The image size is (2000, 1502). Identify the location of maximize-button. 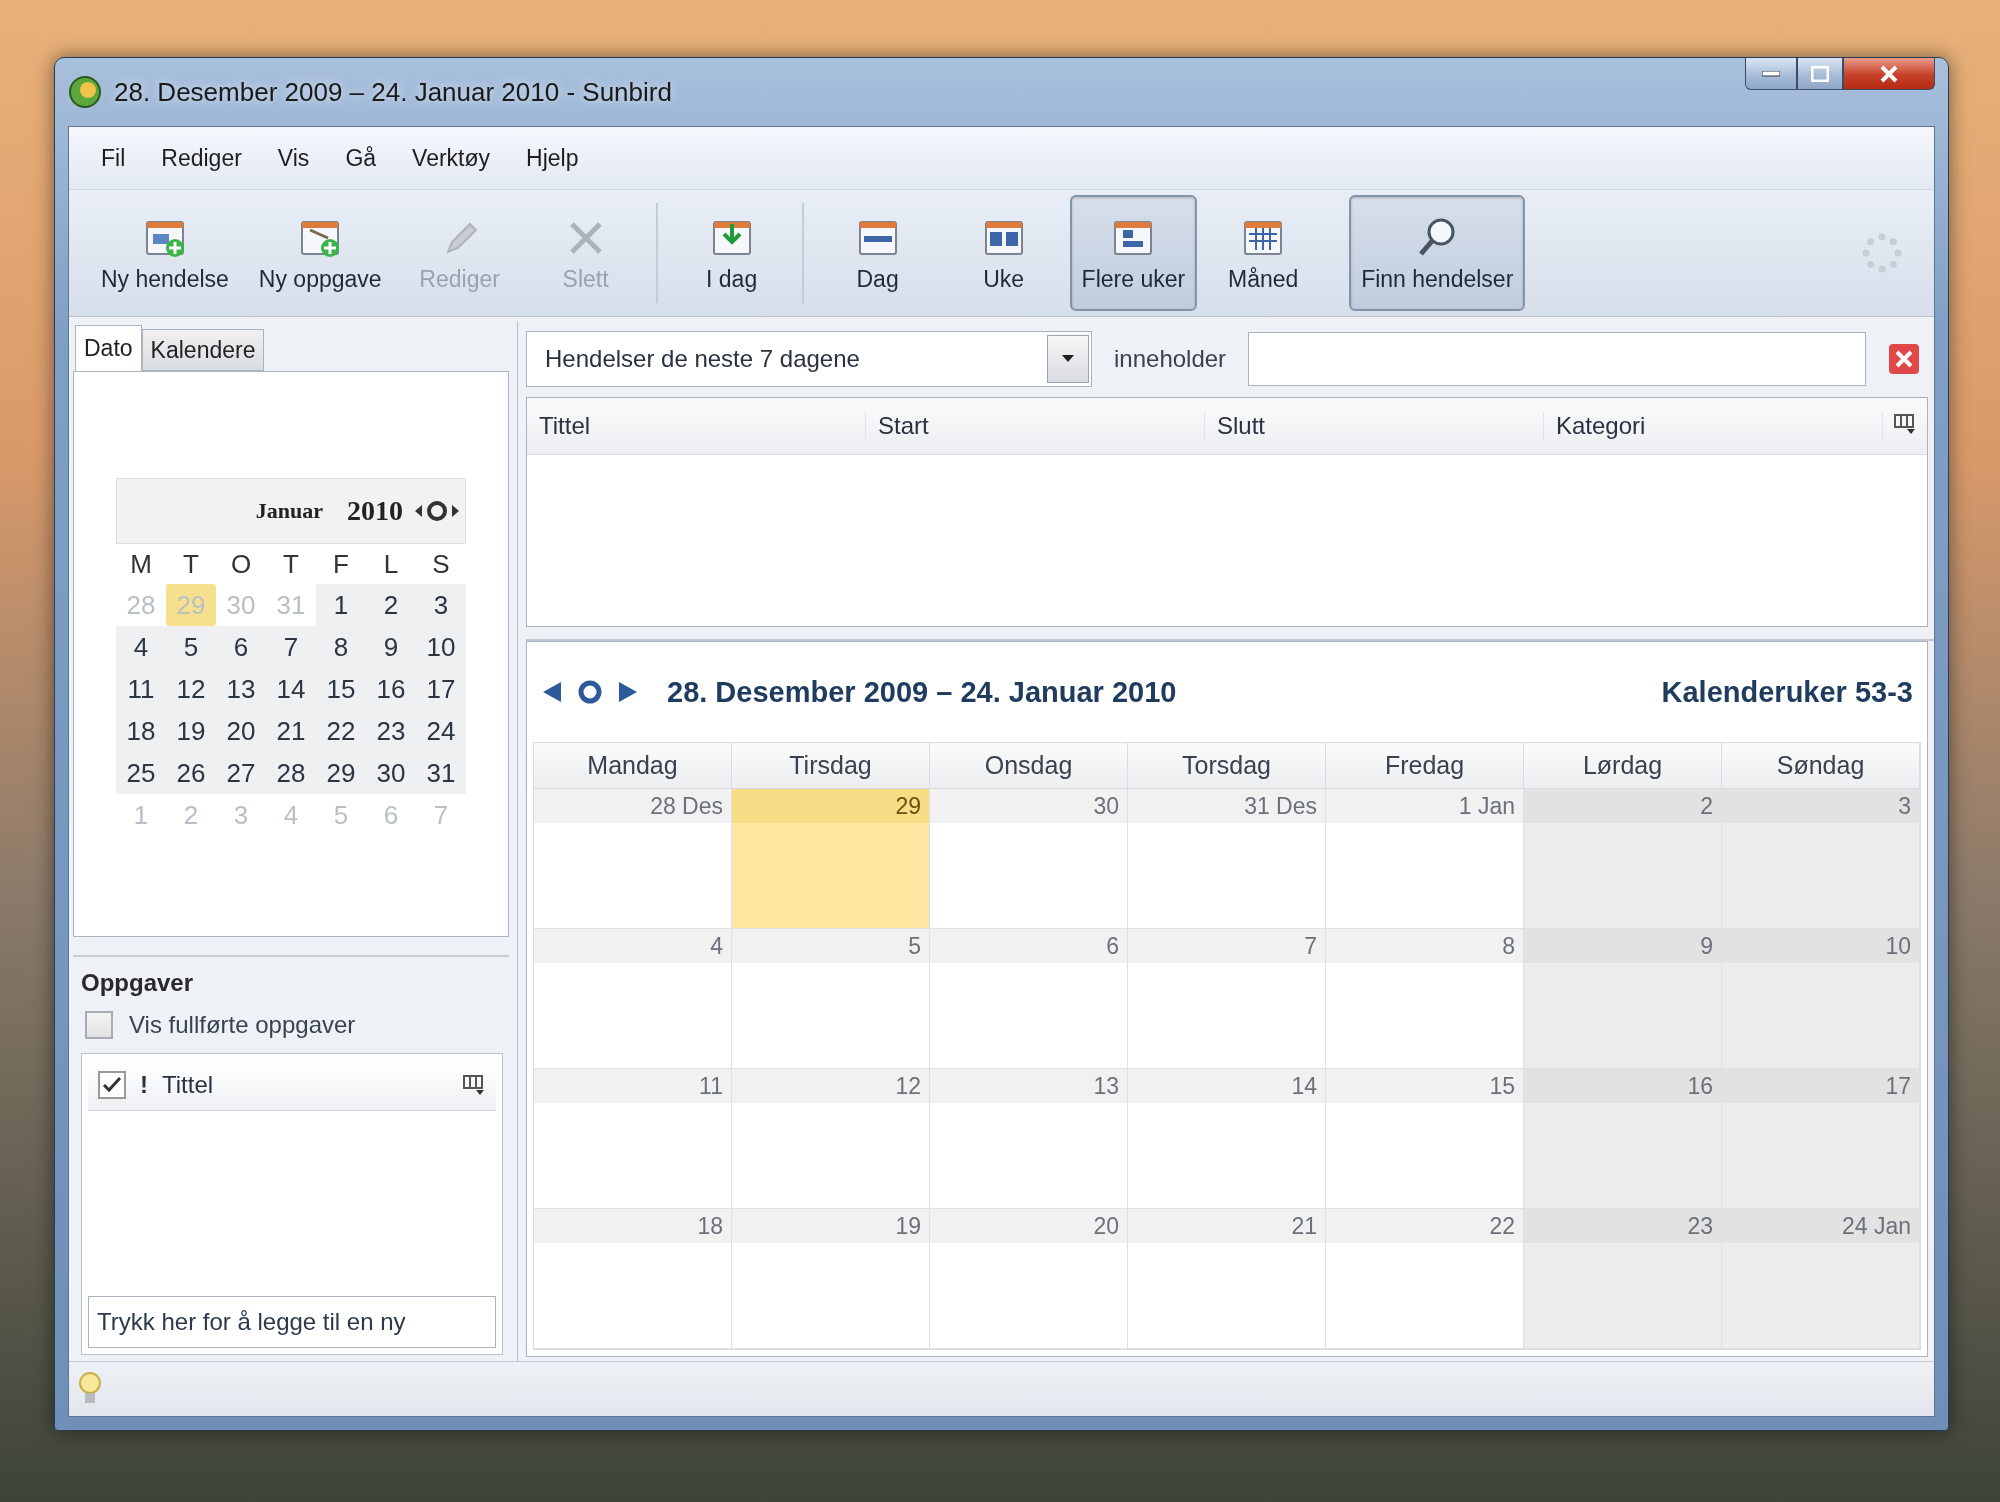
(1820, 74).